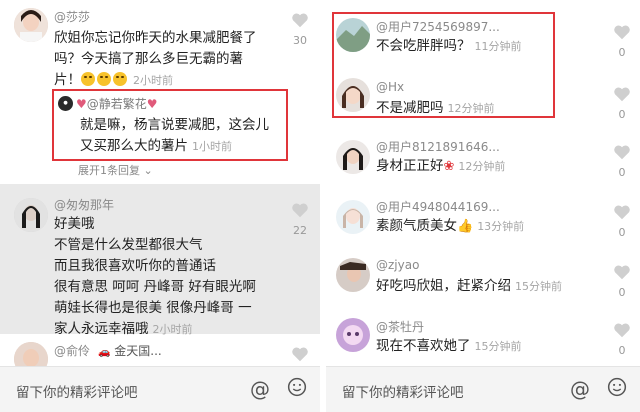 This screenshot has width=640, height=412. What do you see at coordinates (449, 346) in the screenshot?
I see `comment-text: 现在不喜欢她了 15分钟前` at bounding box center [449, 346].